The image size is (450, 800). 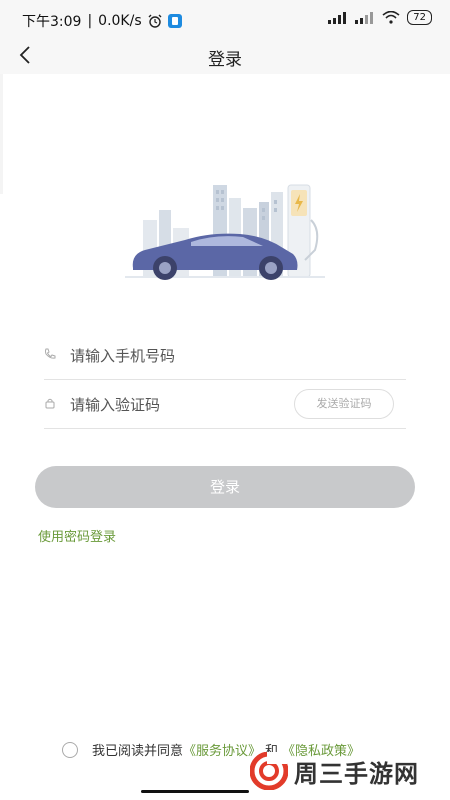 I want to click on status-left: 下午3:09 | 0.0K/s, so click(x=102, y=21).